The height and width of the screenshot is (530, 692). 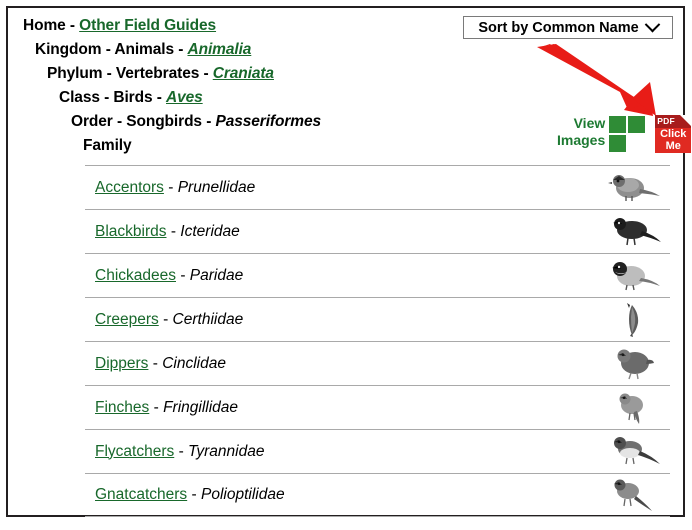 I want to click on view-images-grid, so click(x=627, y=134).